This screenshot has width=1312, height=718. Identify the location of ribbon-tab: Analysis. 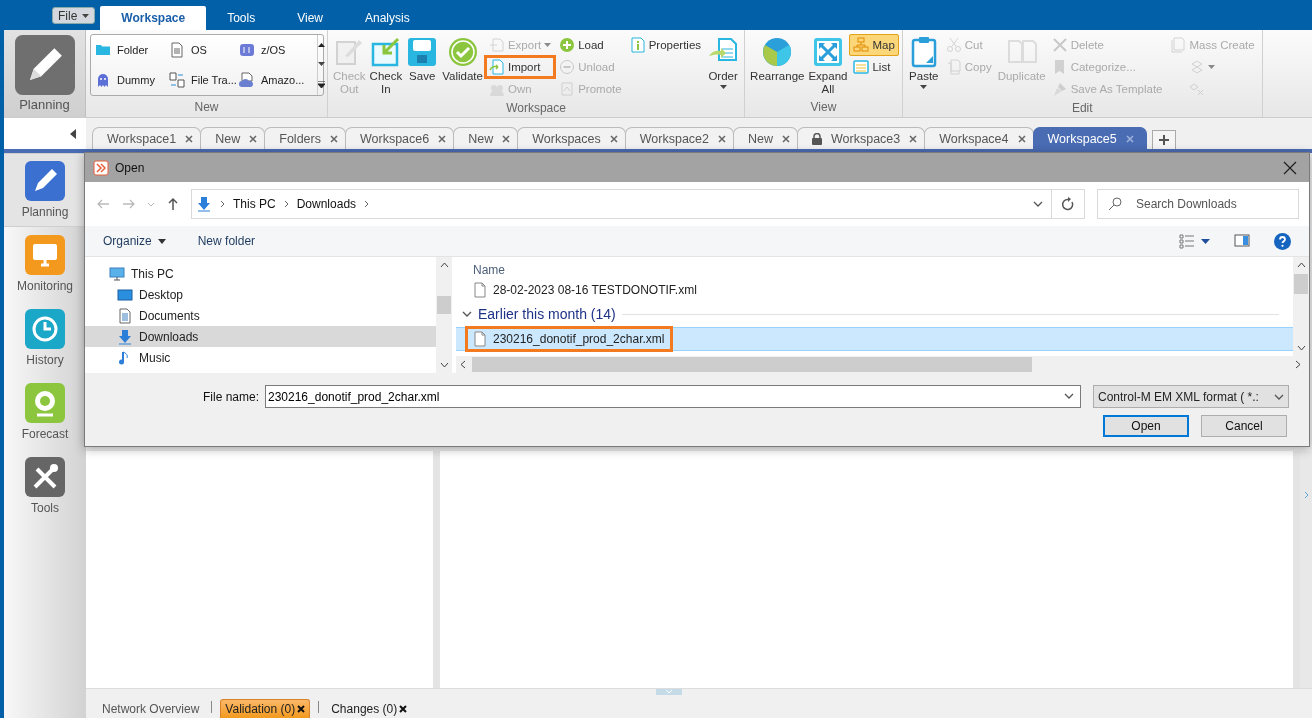
(387, 18).